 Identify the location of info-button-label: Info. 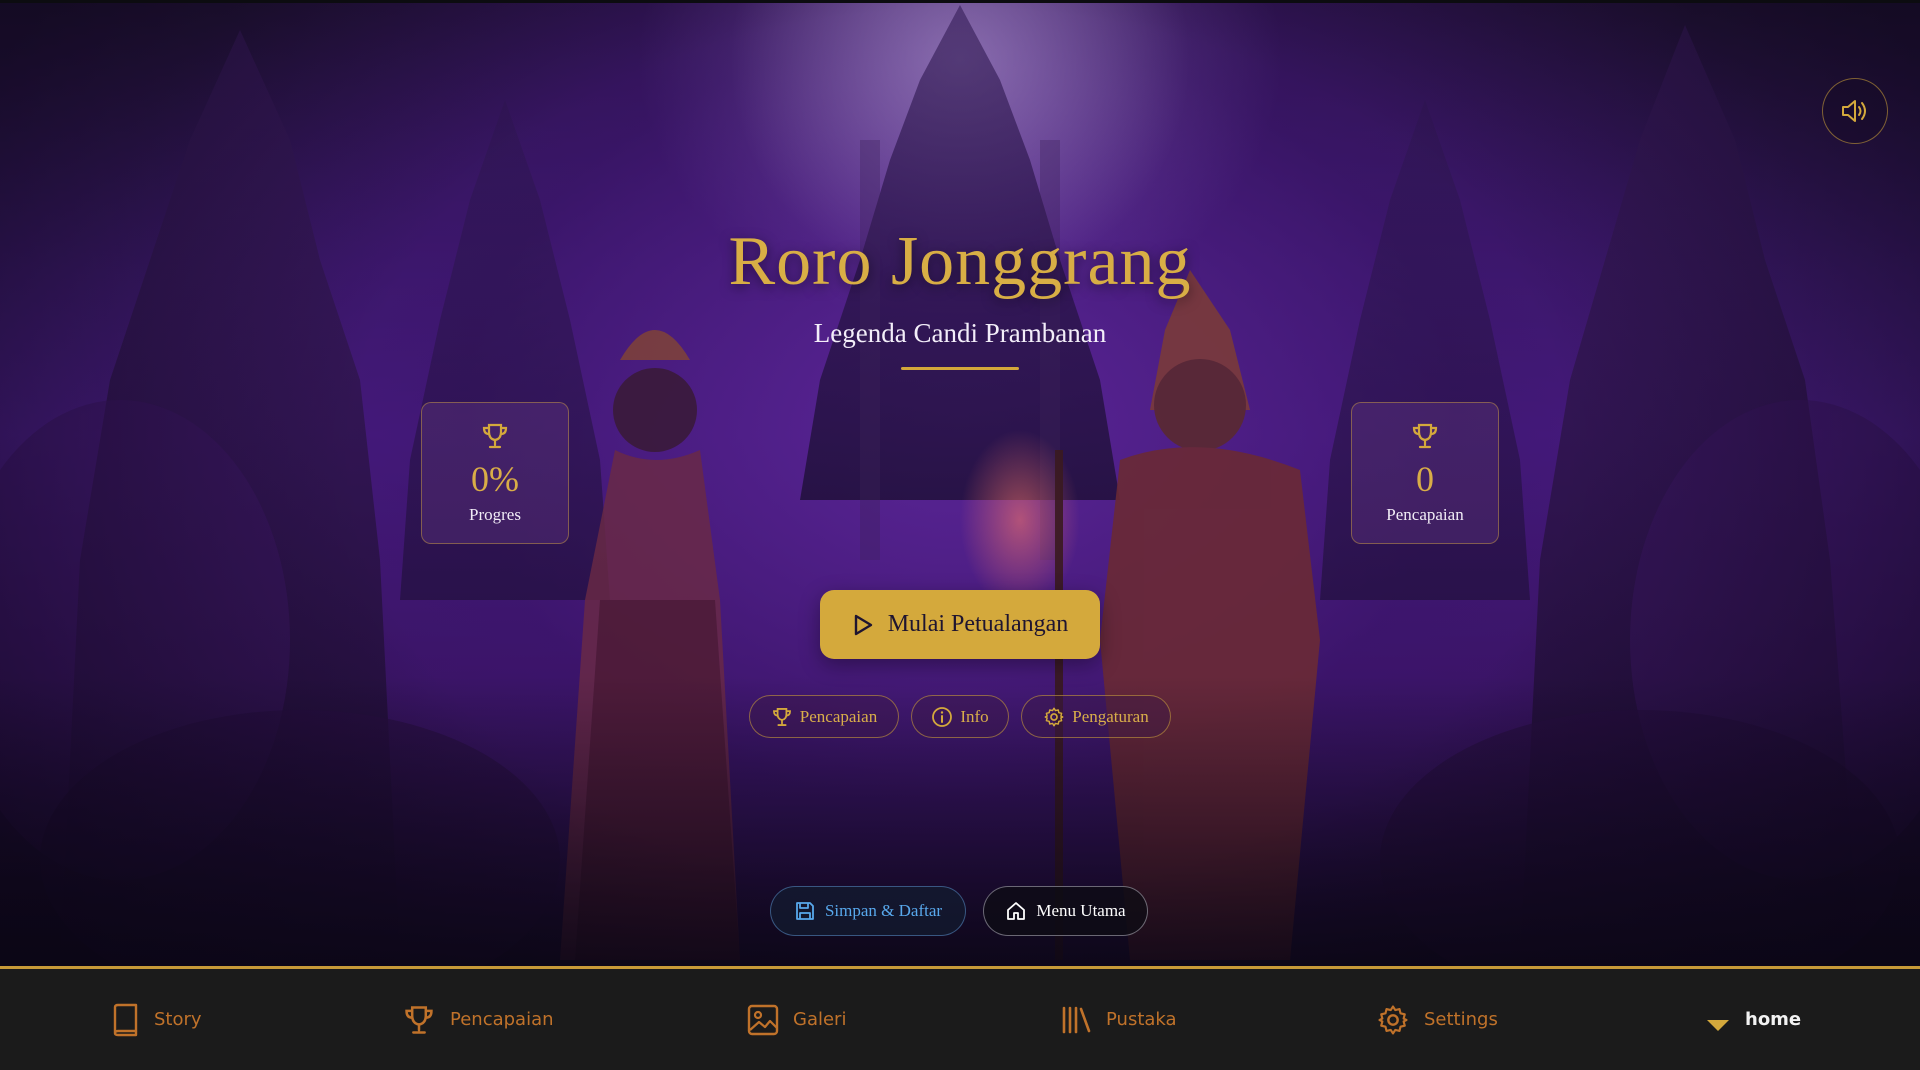
(974, 716).